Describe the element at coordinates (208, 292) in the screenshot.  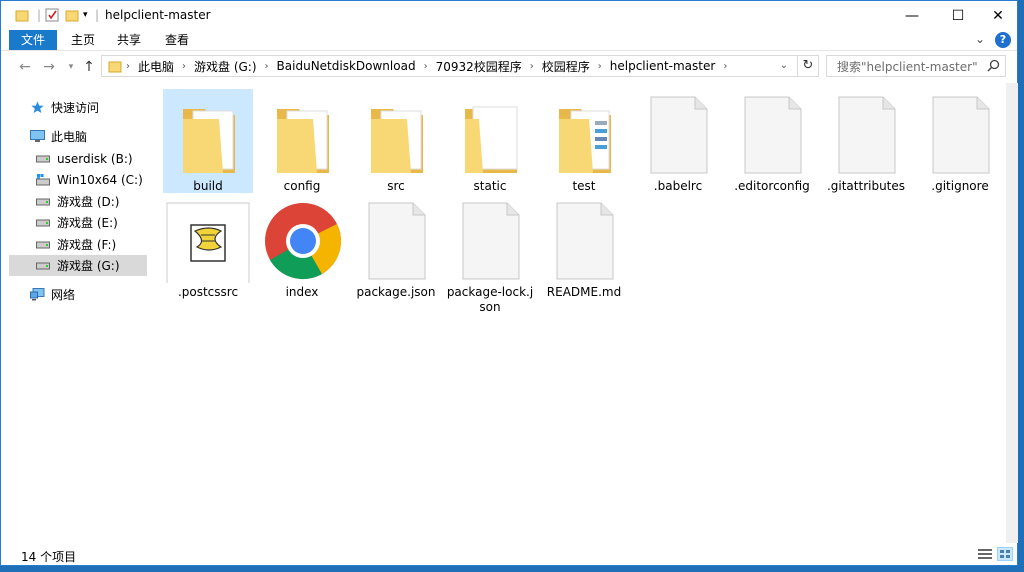
I see `file-name: .postcssrc` at that location.